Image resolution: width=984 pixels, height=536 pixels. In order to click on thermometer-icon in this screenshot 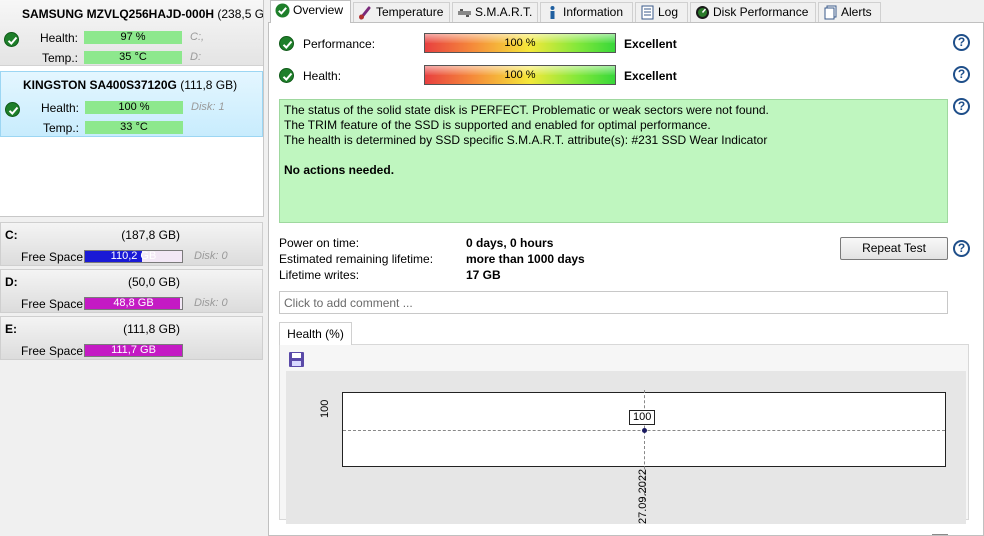, I will do `click(365, 12)`.